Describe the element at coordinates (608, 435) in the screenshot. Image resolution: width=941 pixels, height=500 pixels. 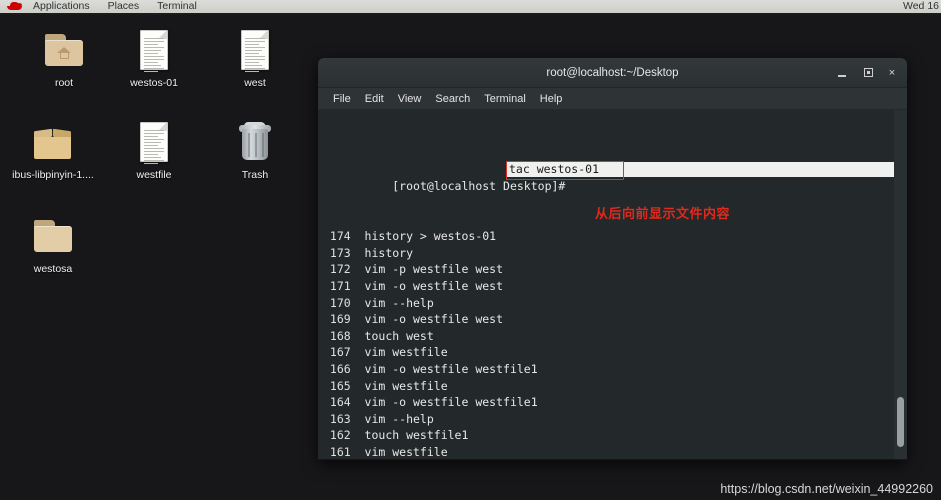
I see `history-line: 162 touch westfile1` at that location.